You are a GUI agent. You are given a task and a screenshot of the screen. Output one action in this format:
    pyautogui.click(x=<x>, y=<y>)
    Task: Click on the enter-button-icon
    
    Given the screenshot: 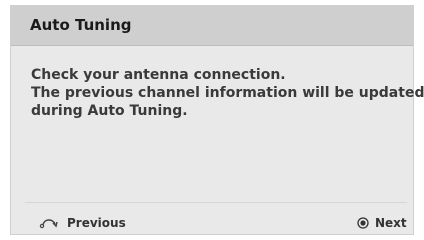 What is the action you would take?
    pyautogui.click(x=363, y=223)
    